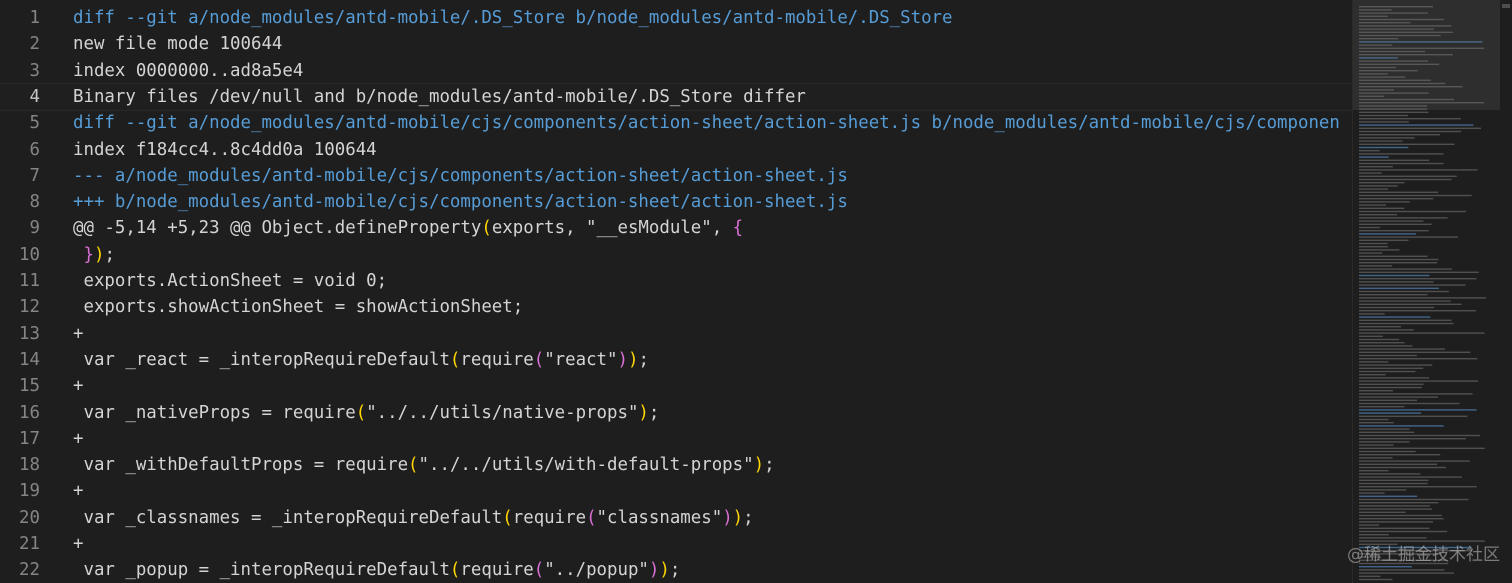 The width and height of the screenshot is (1512, 583). What do you see at coordinates (34, 228) in the screenshot?
I see `line-number: 9` at bounding box center [34, 228].